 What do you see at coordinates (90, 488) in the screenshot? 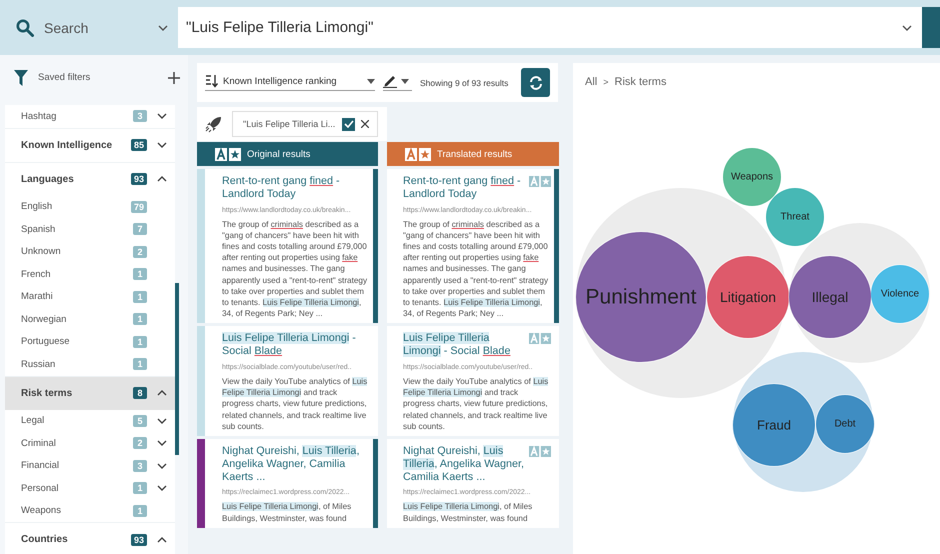
I see `filter-row: Personal 1` at bounding box center [90, 488].